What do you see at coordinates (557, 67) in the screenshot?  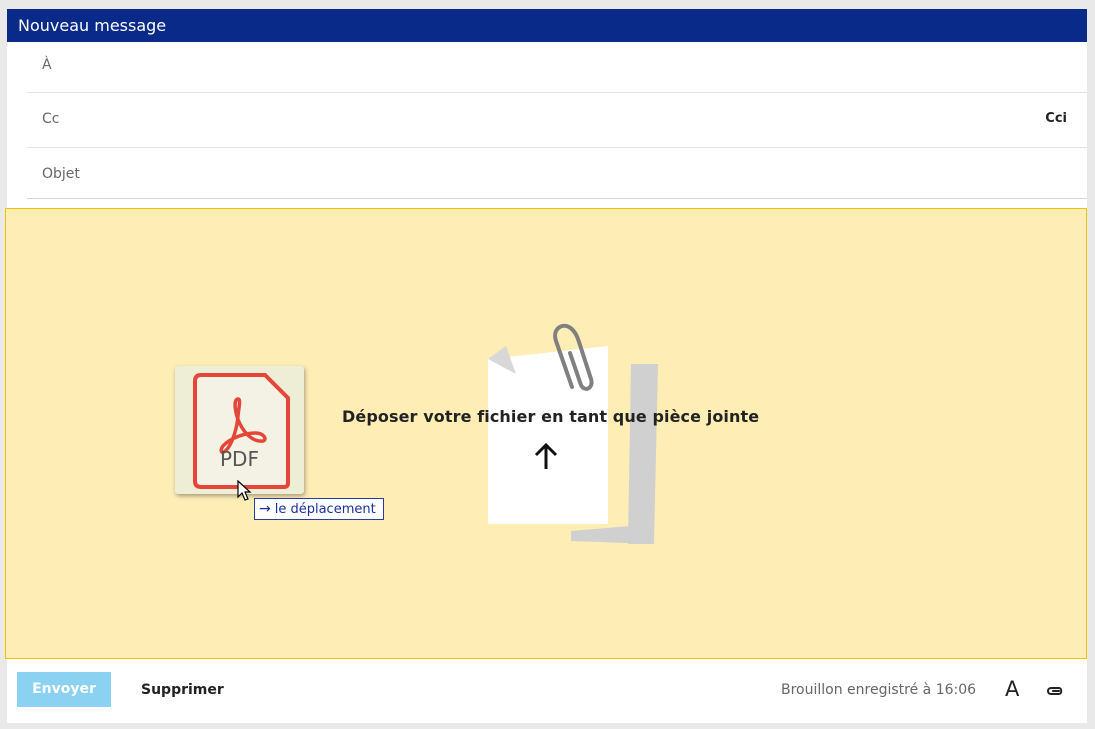 I see `to-field: À` at bounding box center [557, 67].